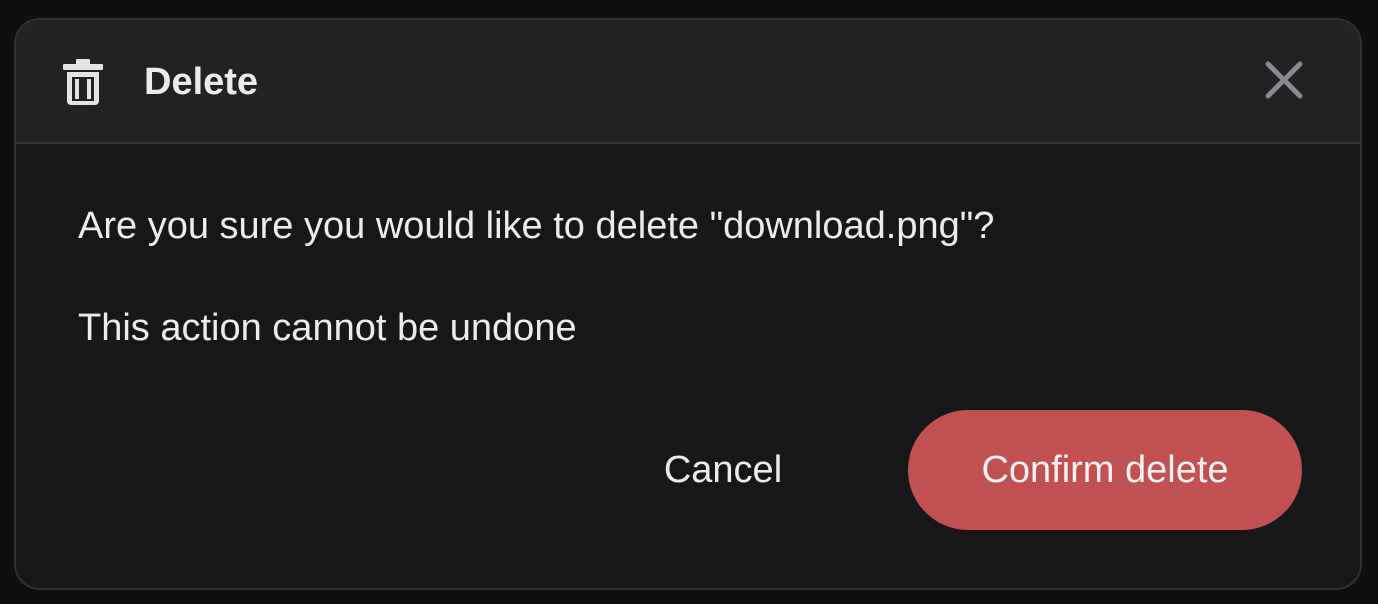 The height and width of the screenshot is (604, 1378). I want to click on warning-text: This action cannot be undone, so click(327, 328).